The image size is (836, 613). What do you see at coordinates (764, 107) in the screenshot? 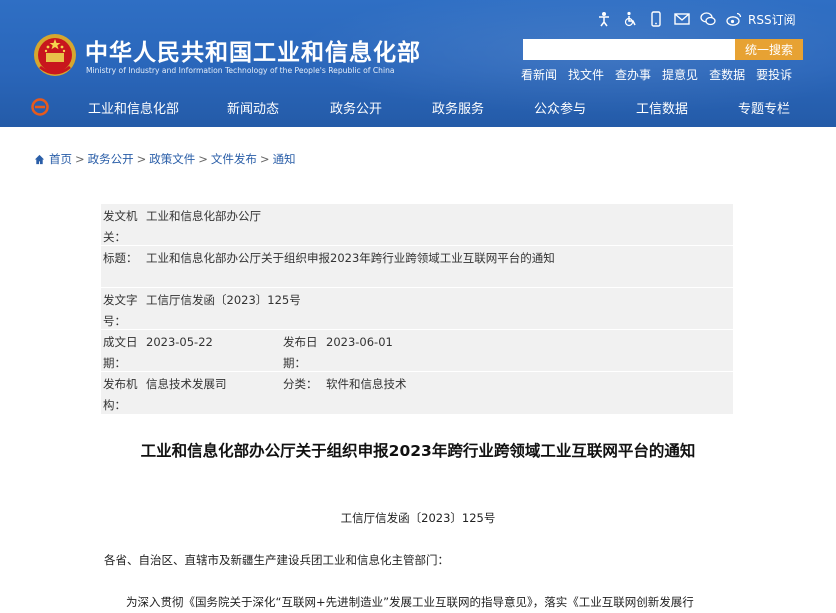
I see `nav-item-topics: 专题专栏` at bounding box center [764, 107].